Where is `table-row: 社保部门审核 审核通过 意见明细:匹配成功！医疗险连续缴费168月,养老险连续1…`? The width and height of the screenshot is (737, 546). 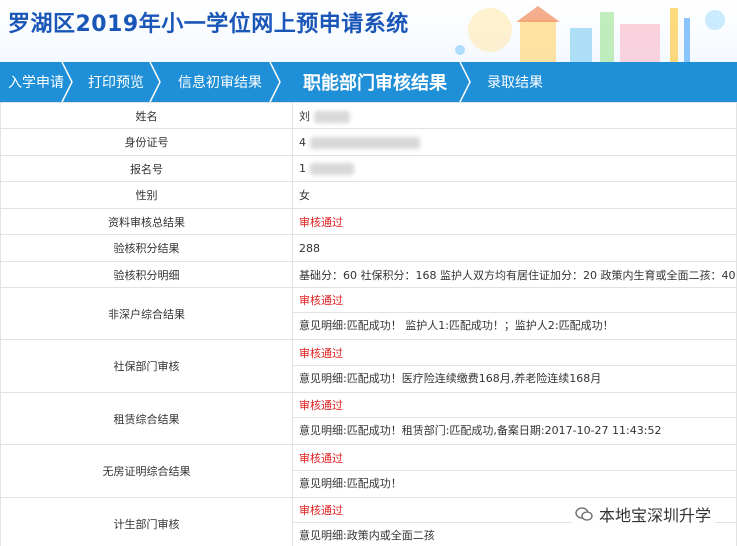
table-row: 社保部门审核 审核通过 意见明细:匹配成功！医疗险连续缴费168月,养老险连续1… is located at coordinates (368, 366).